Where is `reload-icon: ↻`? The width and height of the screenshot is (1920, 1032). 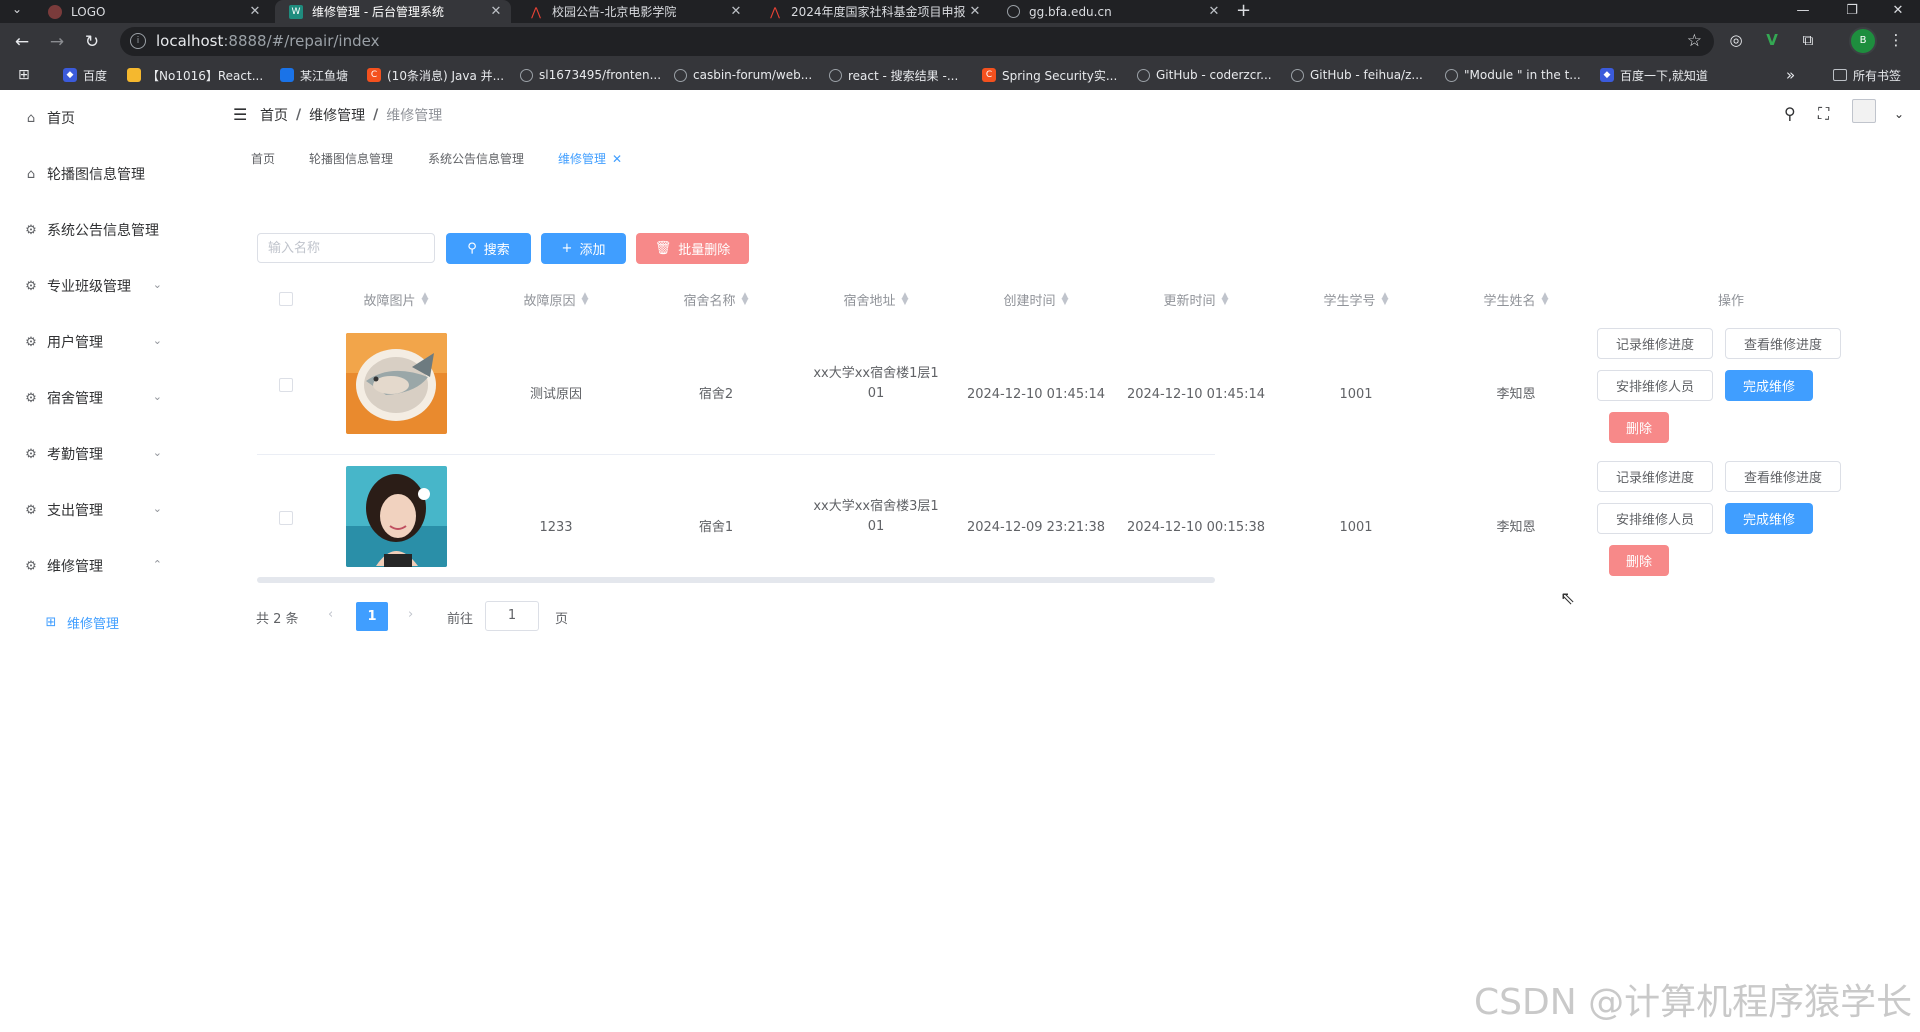 reload-icon: ↻ is located at coordinates (92, 42).